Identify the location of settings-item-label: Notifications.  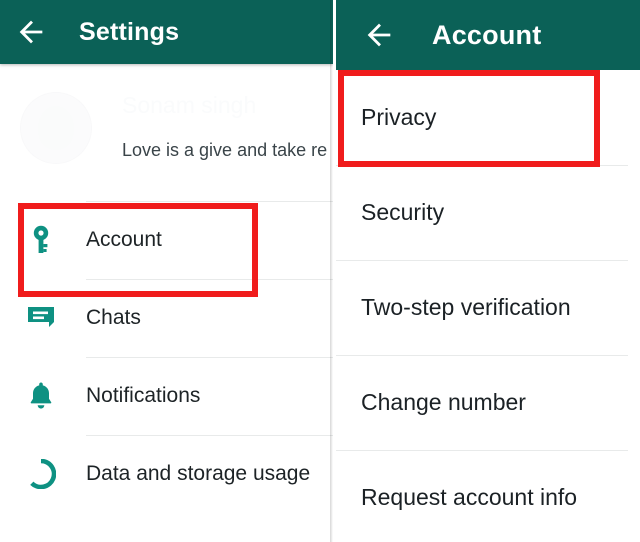
(143, 395).